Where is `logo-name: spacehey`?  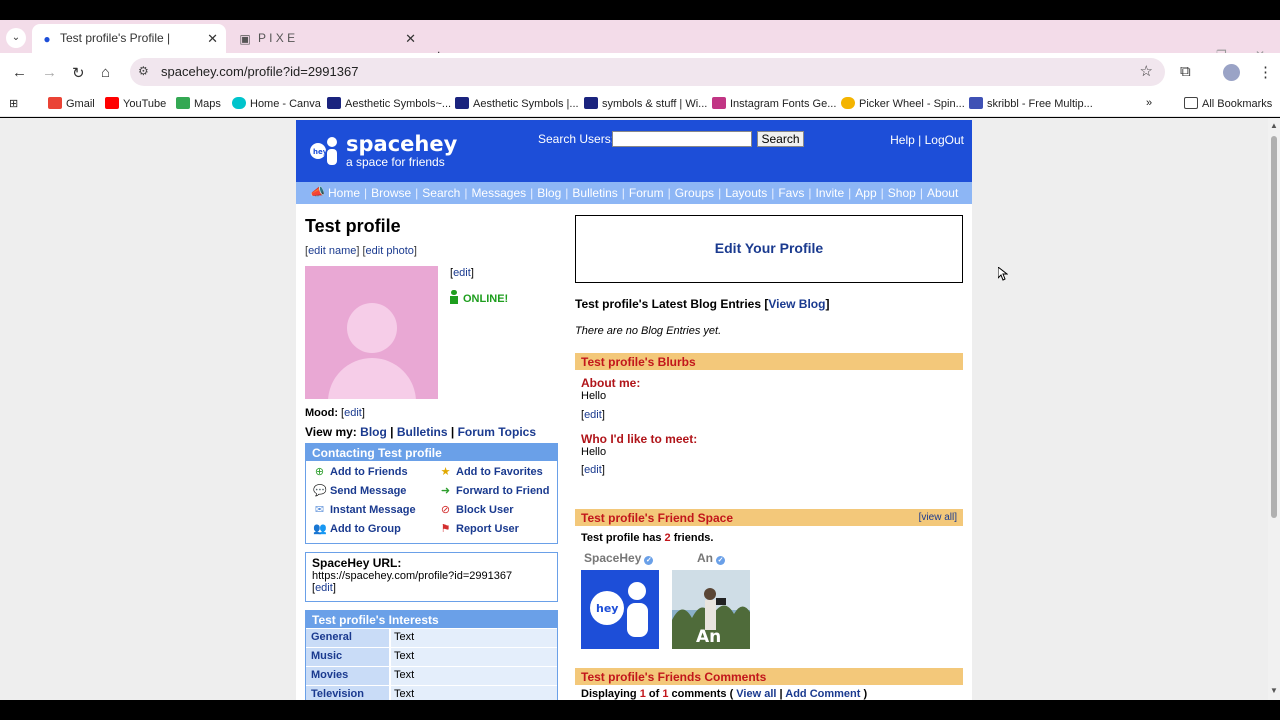
logo-name: spacehey is located at coordinates (401, 144).